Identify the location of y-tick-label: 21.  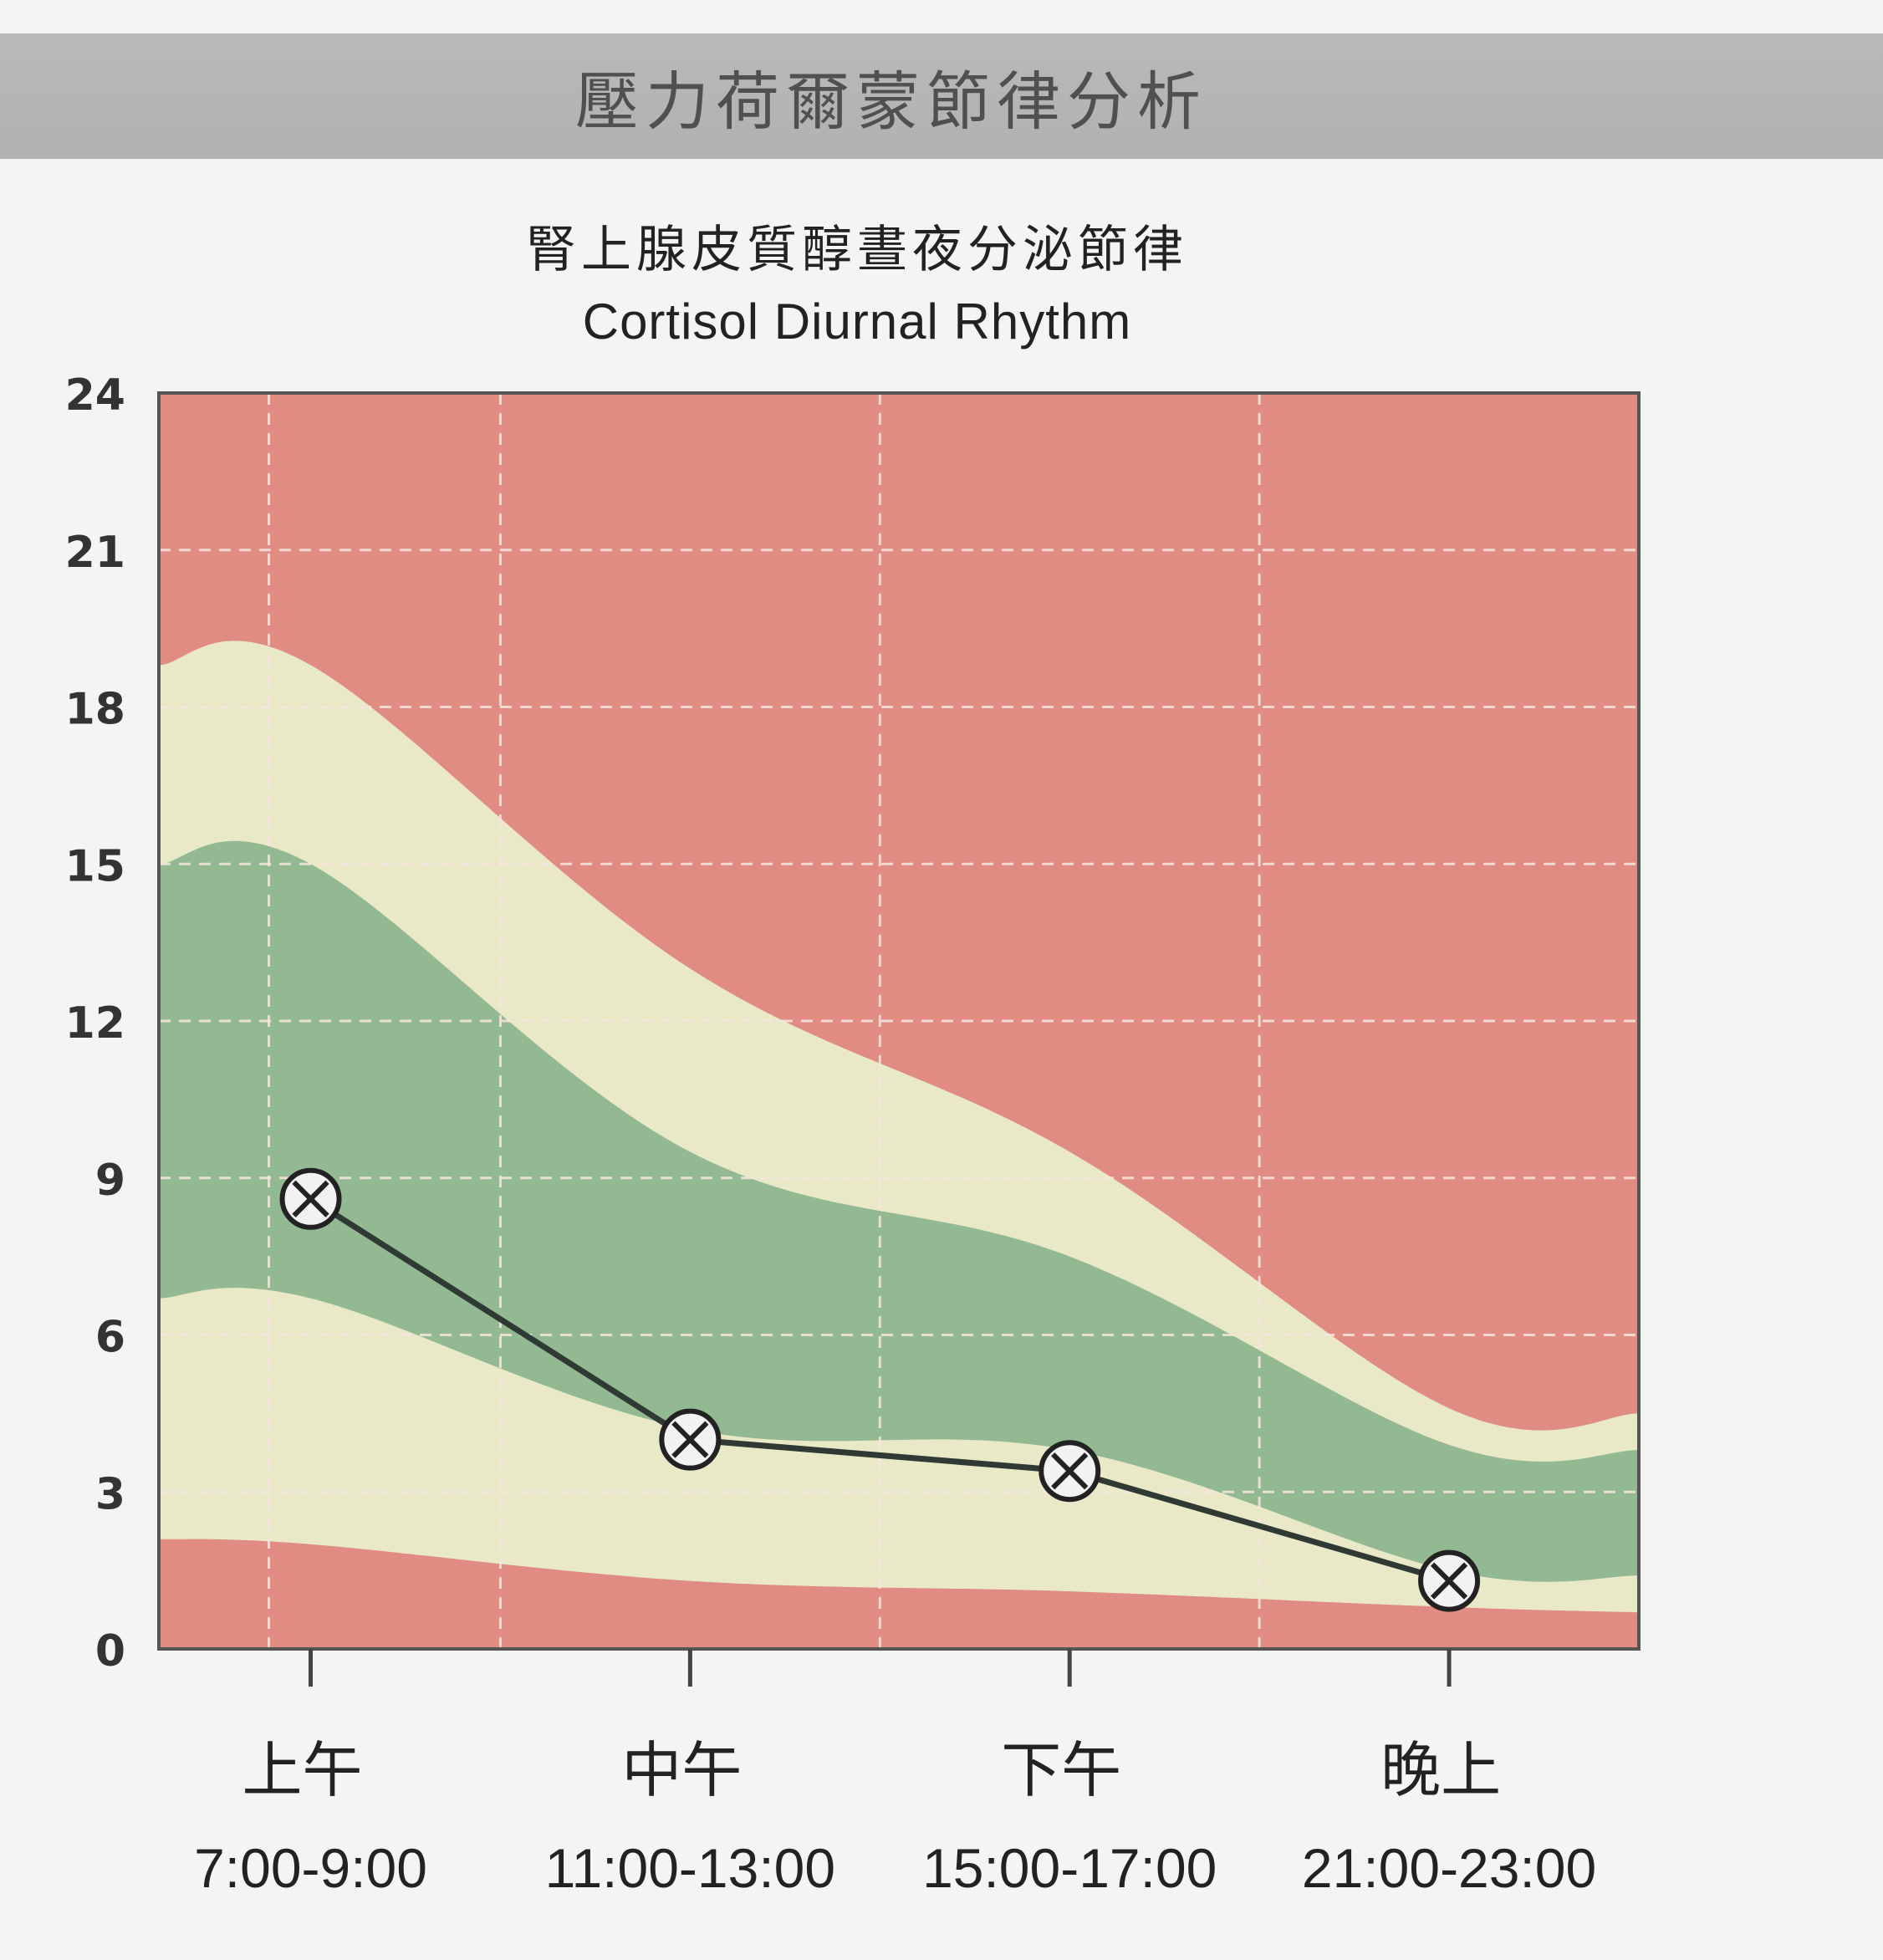
(95, 553).